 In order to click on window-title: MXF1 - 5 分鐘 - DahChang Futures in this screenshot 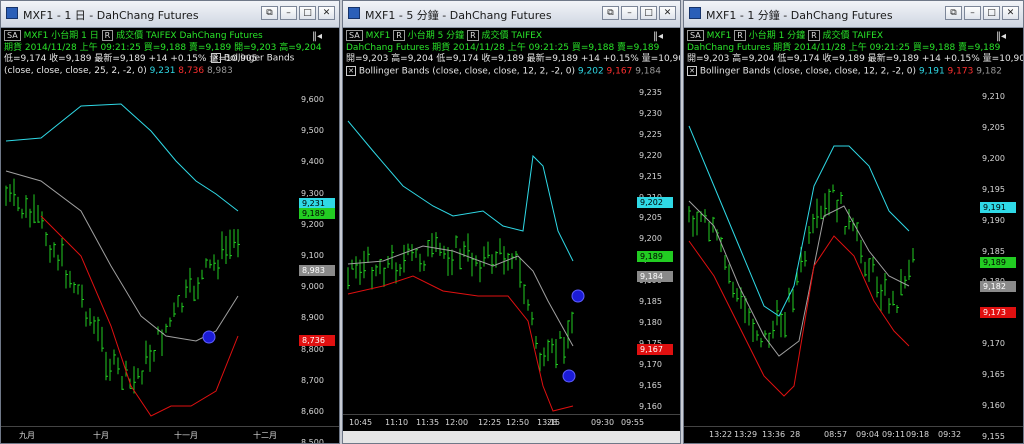, I will do `click(458, 15)`.